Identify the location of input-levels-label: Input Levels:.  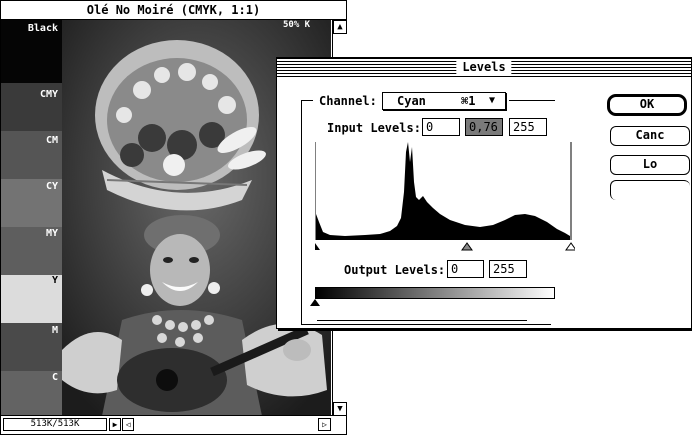
(374, 128).